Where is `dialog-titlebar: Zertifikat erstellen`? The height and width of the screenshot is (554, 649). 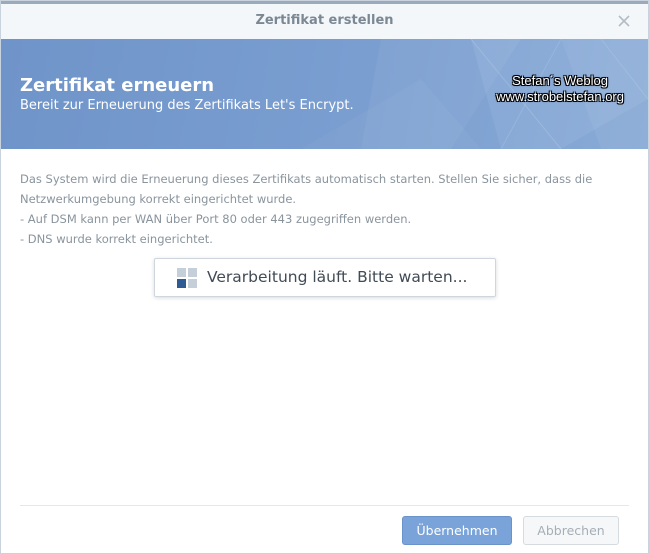
dialog-titlebar: Zertifikat erstellen is located at coordinates (324, 20).